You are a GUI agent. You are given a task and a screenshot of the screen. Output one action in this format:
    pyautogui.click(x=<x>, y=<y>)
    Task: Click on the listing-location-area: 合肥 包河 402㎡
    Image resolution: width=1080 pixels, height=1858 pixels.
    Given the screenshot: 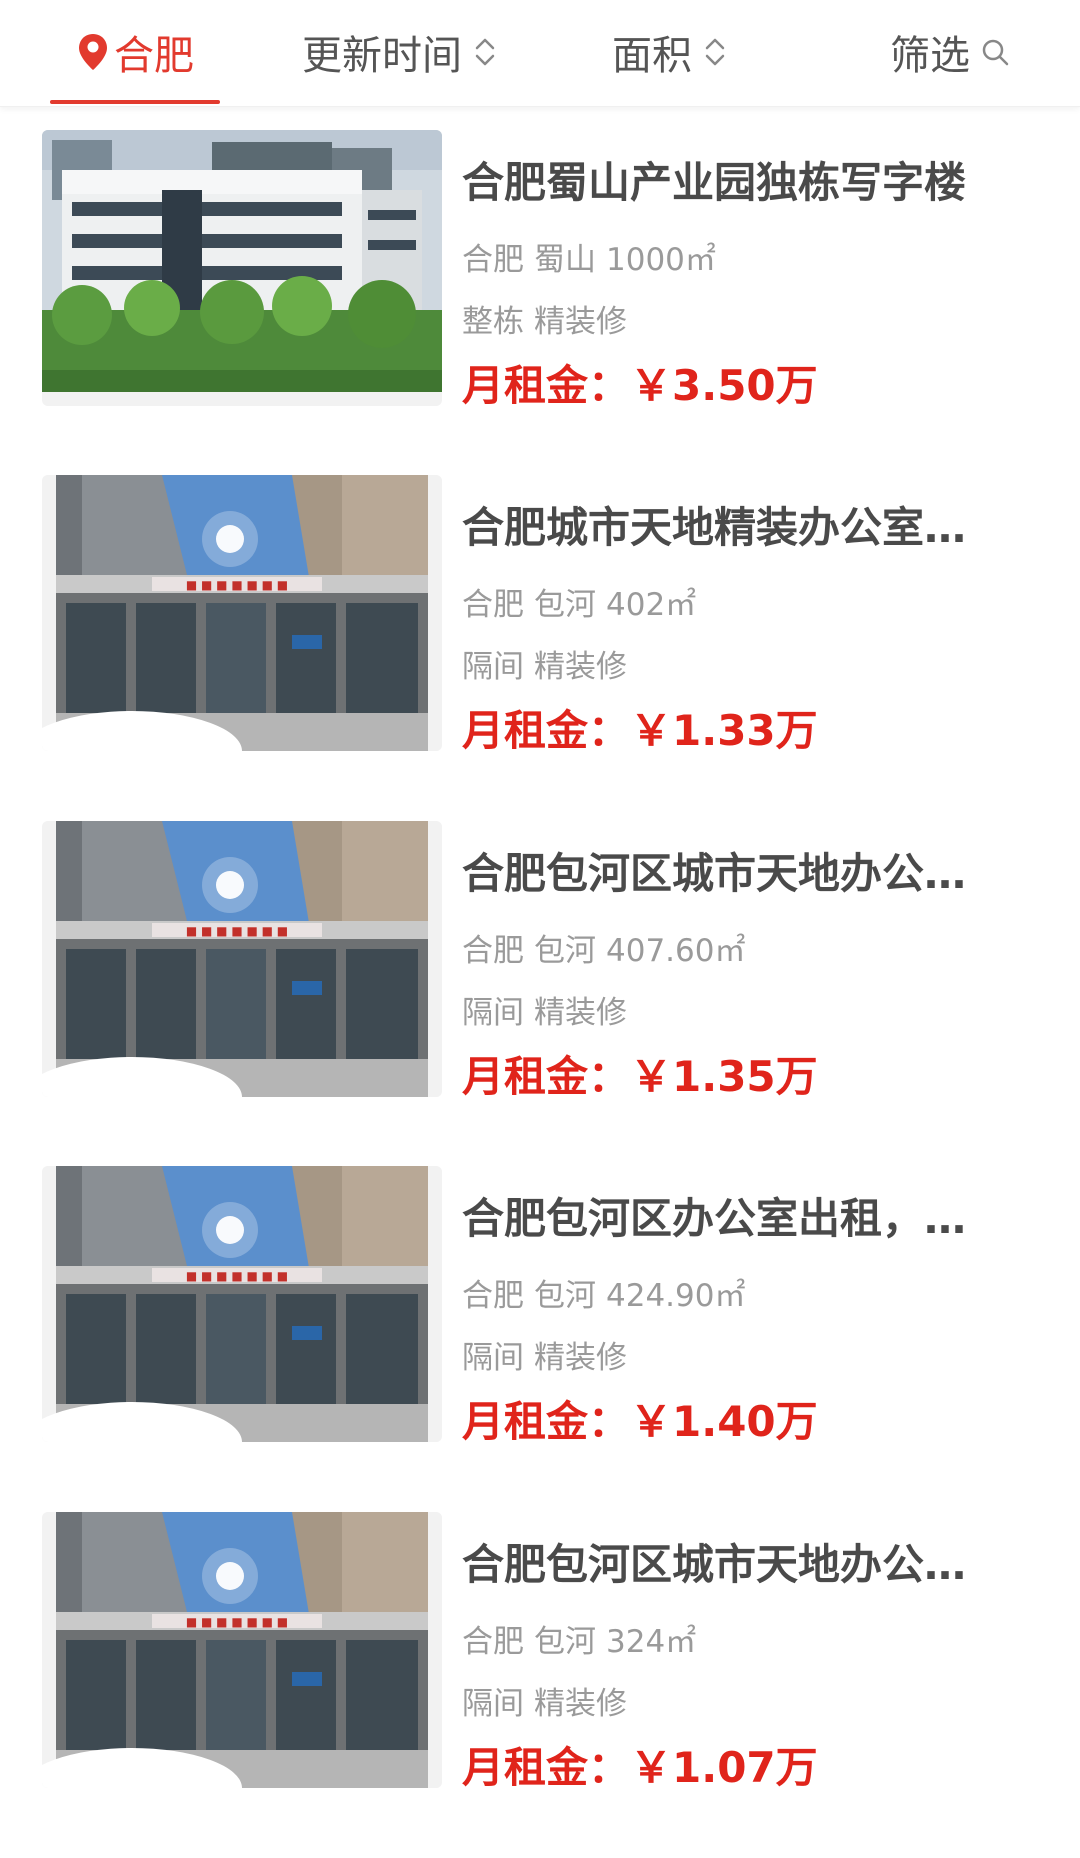 What is the action you would take?
    pyautogui.click(x=579, y=605)
    